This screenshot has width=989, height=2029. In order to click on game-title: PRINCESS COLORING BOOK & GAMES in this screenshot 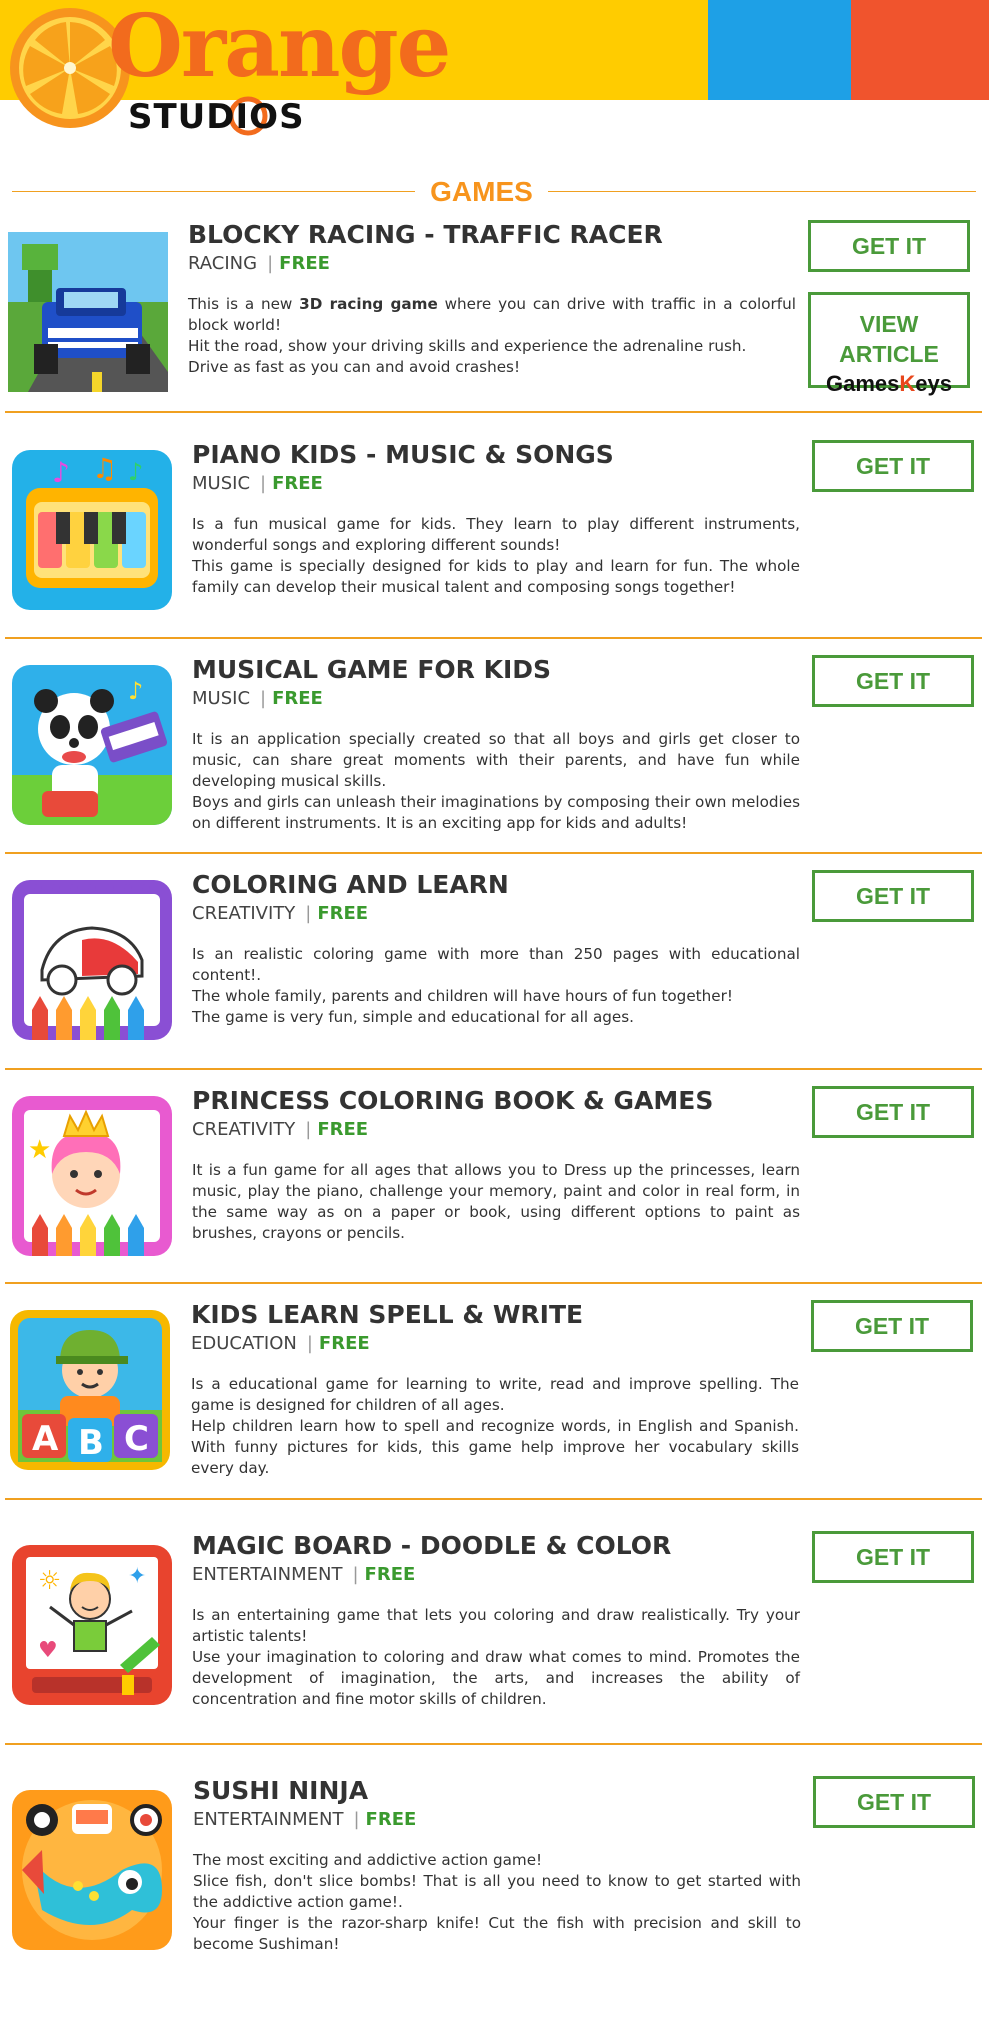, I will do `click(496, 1101)`.